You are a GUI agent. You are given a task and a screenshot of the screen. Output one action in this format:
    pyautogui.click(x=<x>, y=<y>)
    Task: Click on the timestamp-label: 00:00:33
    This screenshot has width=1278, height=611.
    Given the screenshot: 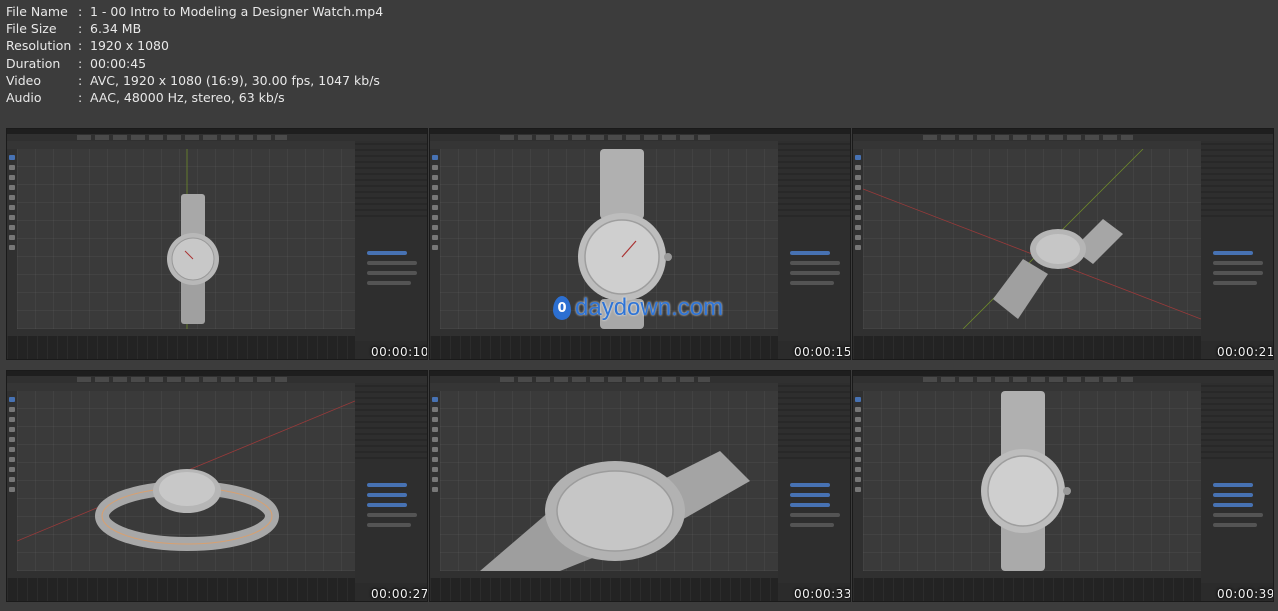 What is the action you would take?
    pyautogui.click(x=822, y=594)
    